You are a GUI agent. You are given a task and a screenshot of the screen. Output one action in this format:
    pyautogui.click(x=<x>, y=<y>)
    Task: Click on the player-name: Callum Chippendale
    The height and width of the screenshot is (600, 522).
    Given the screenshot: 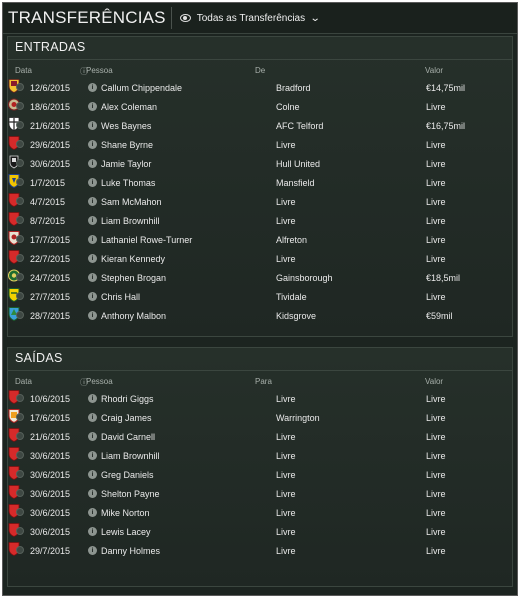 What is the action you would take?
    pyautogui.click(x=141, y=88)
    